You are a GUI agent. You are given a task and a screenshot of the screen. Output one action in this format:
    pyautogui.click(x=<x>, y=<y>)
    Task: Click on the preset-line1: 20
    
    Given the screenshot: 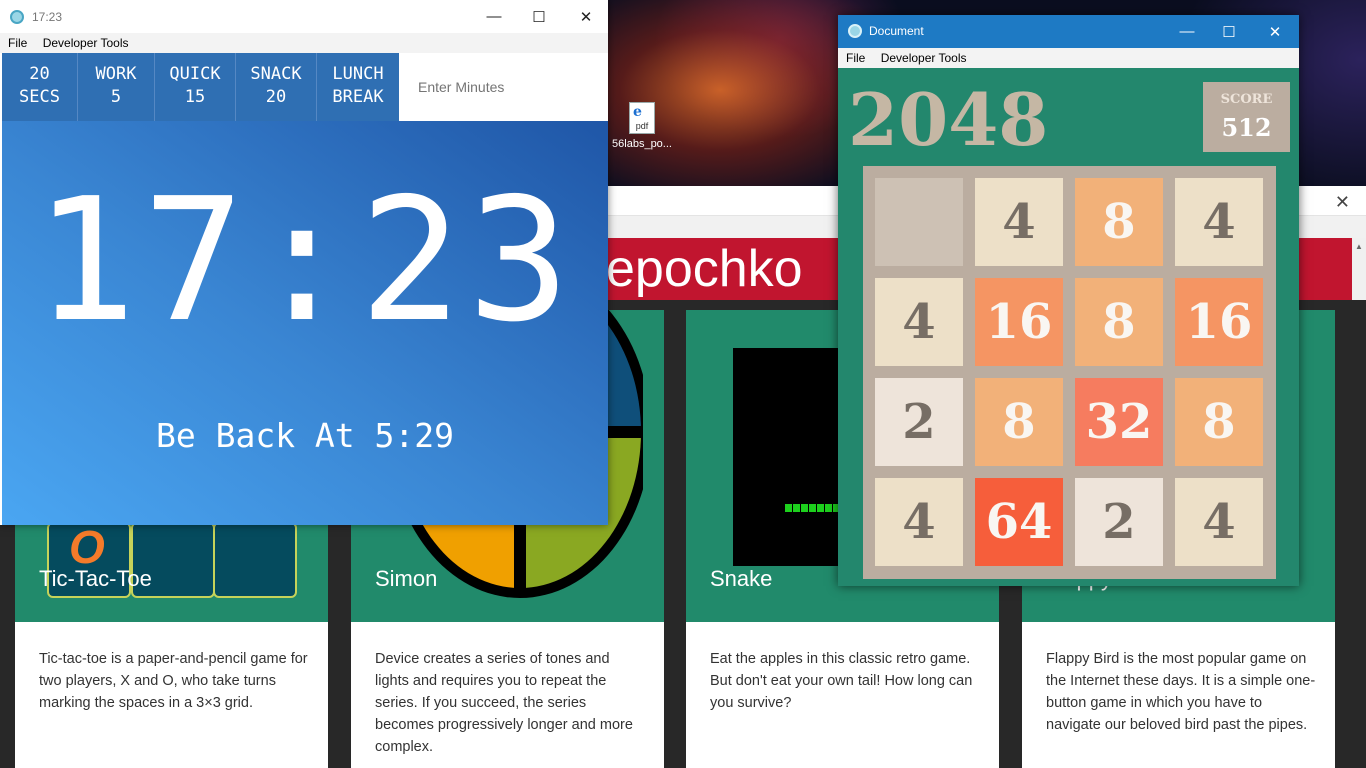 What is the action you would take?
    pyautogui.click(x=39, y=74)
    